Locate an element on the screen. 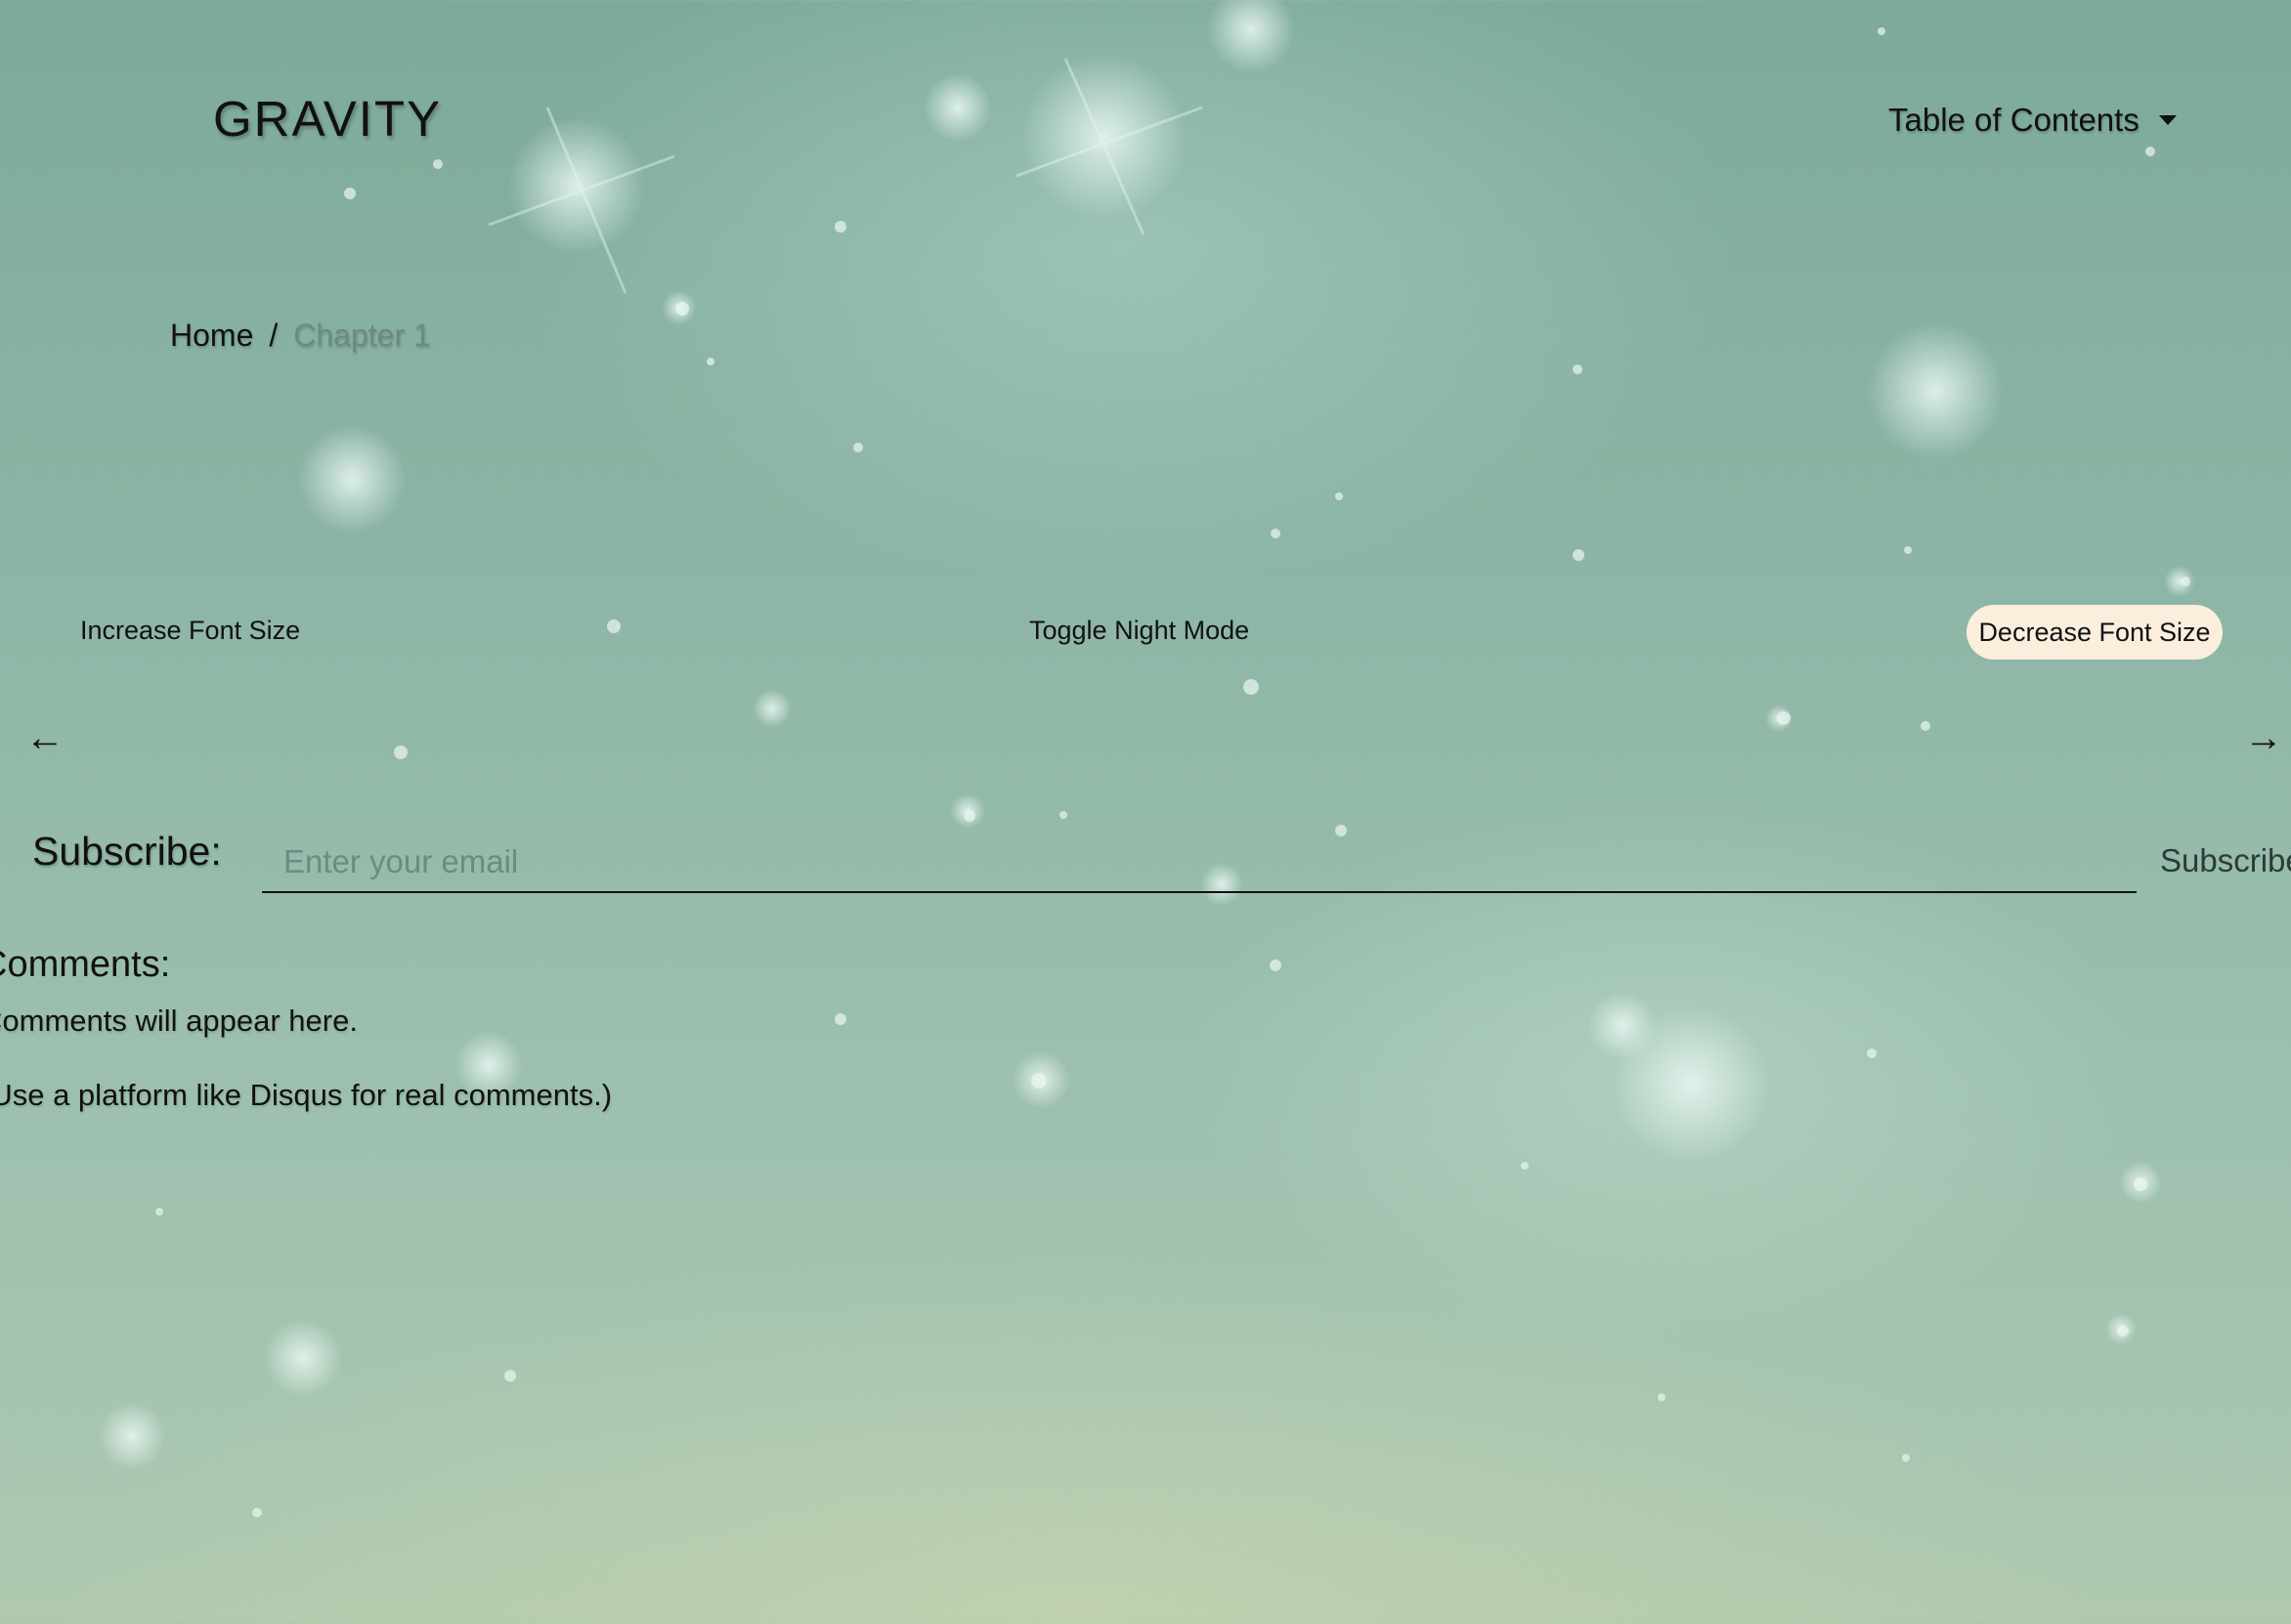  comments-placeholder-text: Comments will appear here. is located at coordinates (179, 1021).